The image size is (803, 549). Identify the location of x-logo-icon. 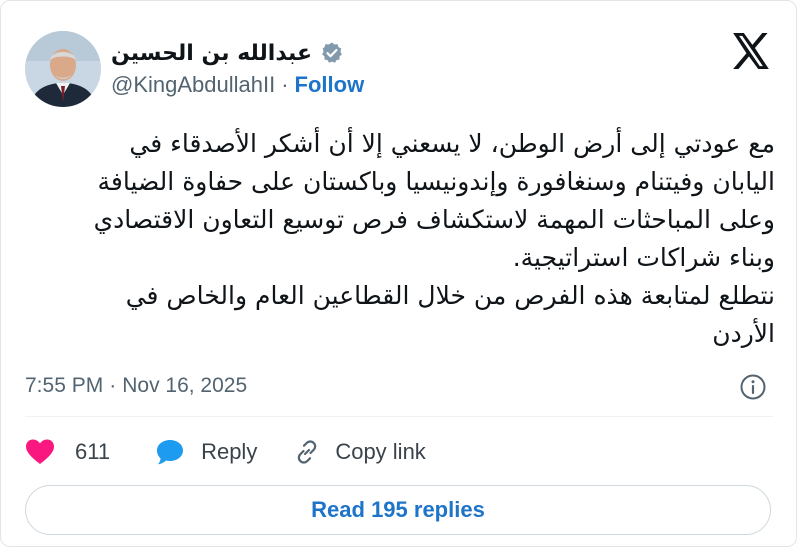
(751, 51).